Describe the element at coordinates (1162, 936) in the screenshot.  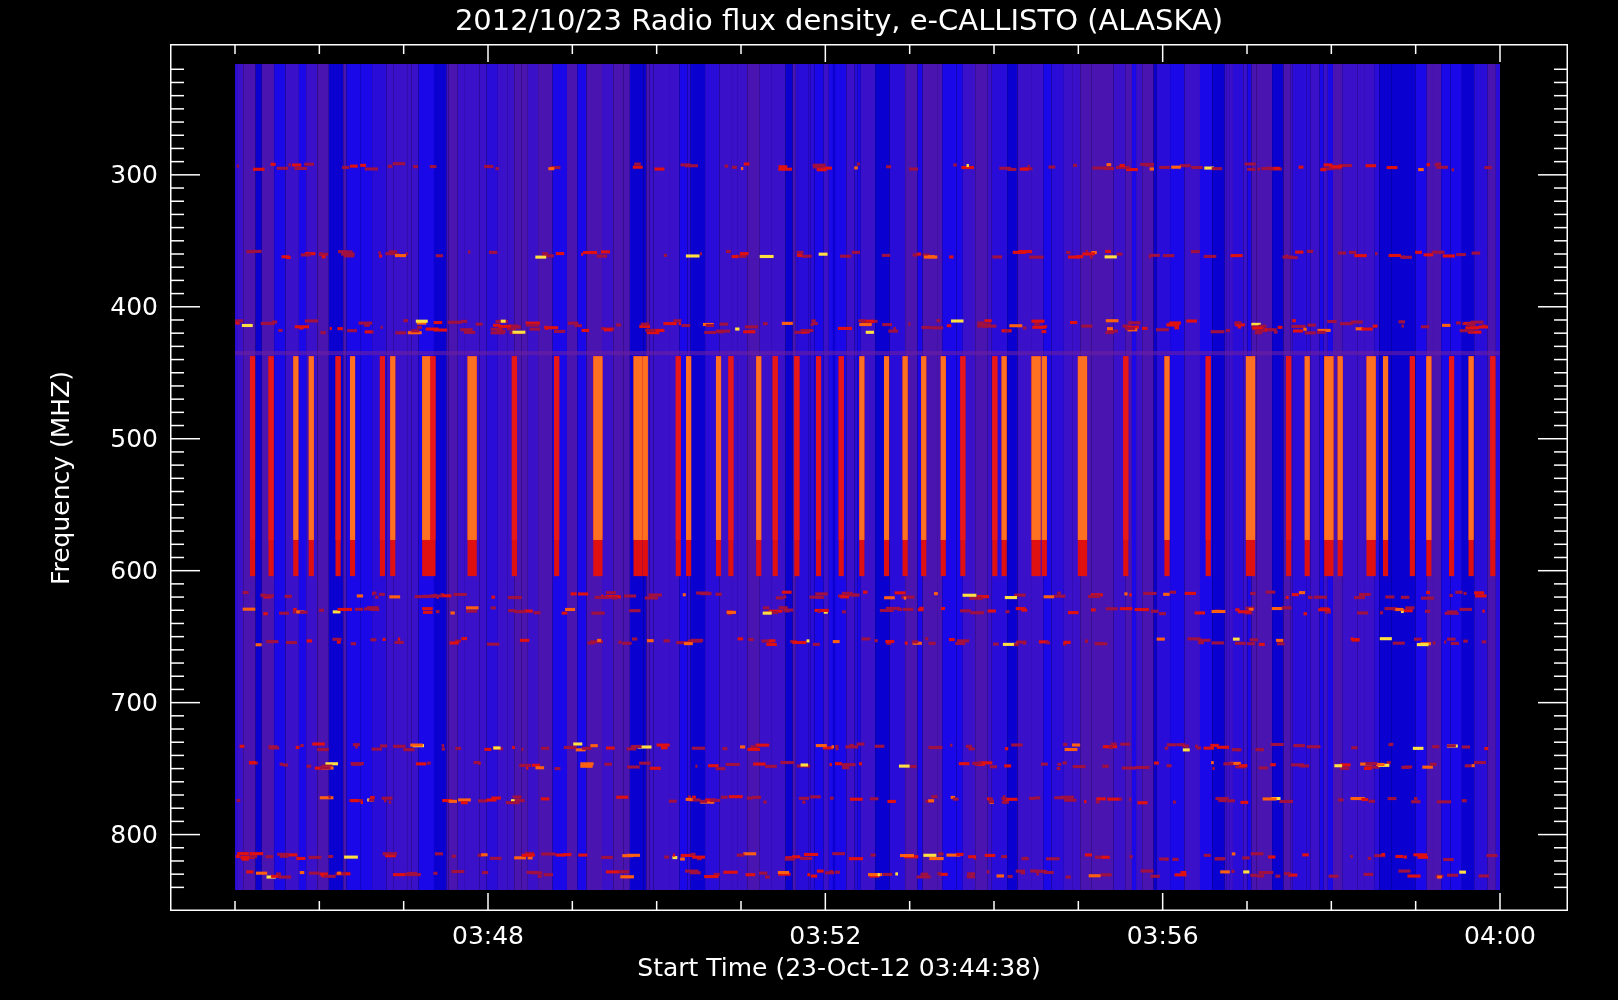
I see `x-tick-label: 03:56` at that location.